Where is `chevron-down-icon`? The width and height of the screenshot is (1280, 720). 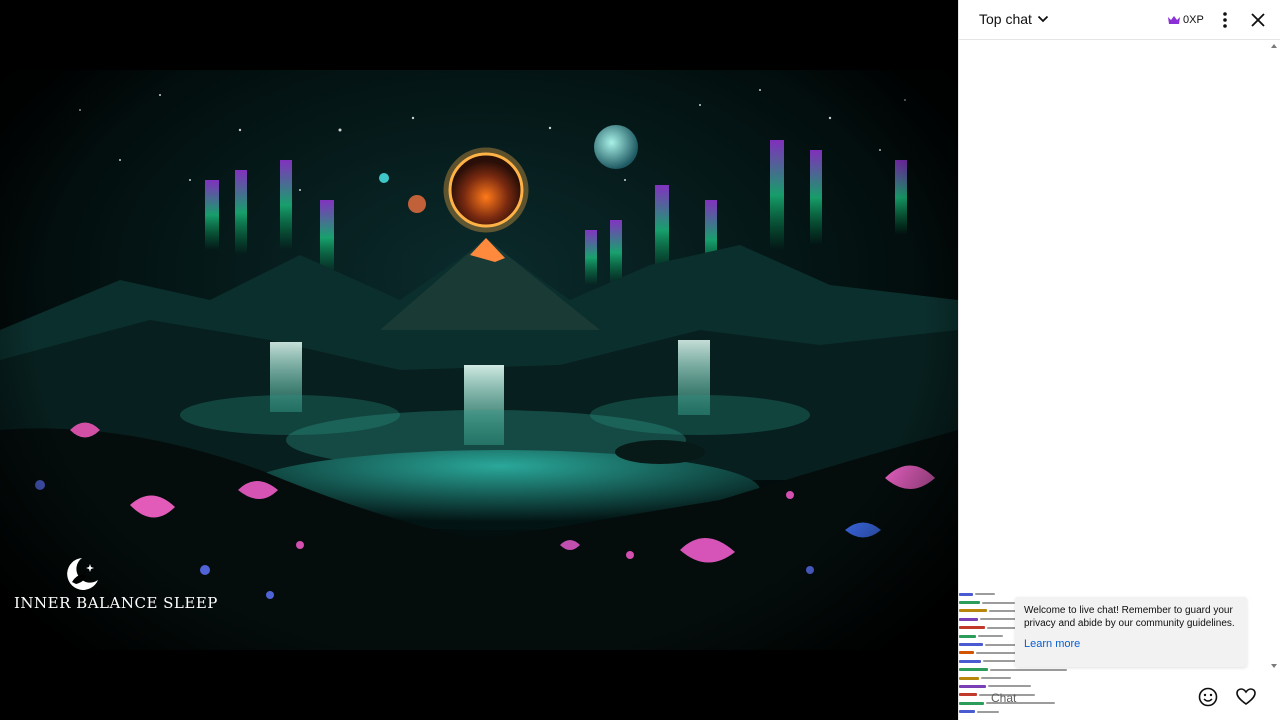 chevron-down-icon is located at coordinates (1043, 19).